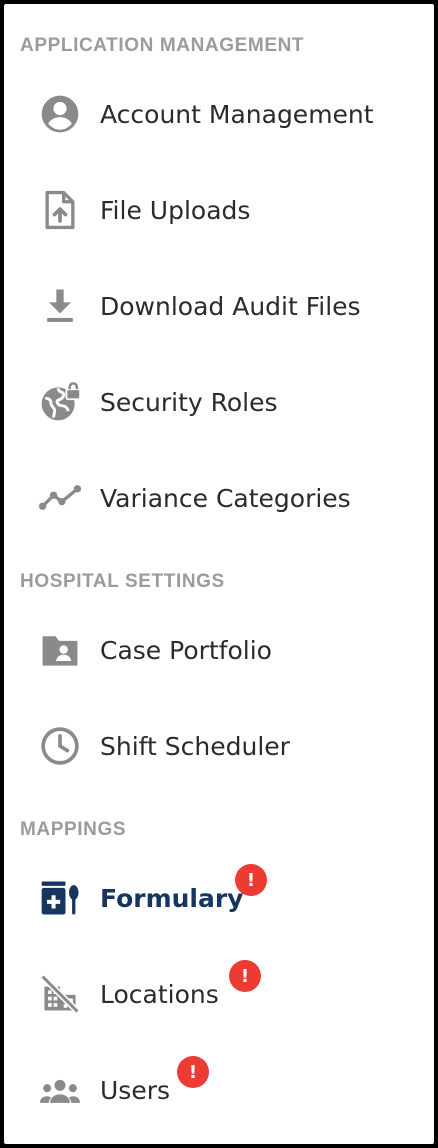 This screenshot has height=1148, width=438. Describe the element at coordinates (60, 994) in the screenshot. I see `building-off-icon` at that location.